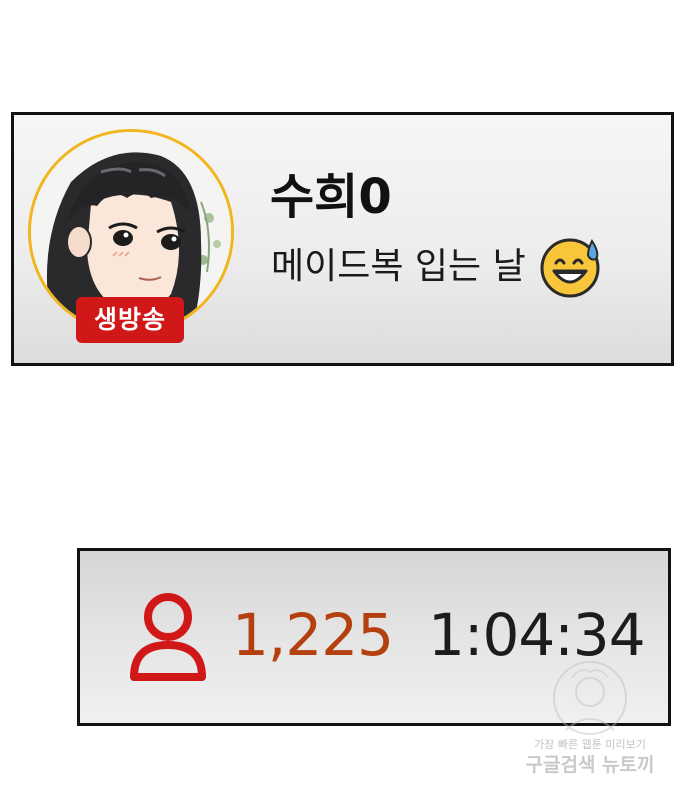 The image size is (690, 800). Describe the element at coordinates (168, 637) in the screenshot. I see `person-icon` at that location.